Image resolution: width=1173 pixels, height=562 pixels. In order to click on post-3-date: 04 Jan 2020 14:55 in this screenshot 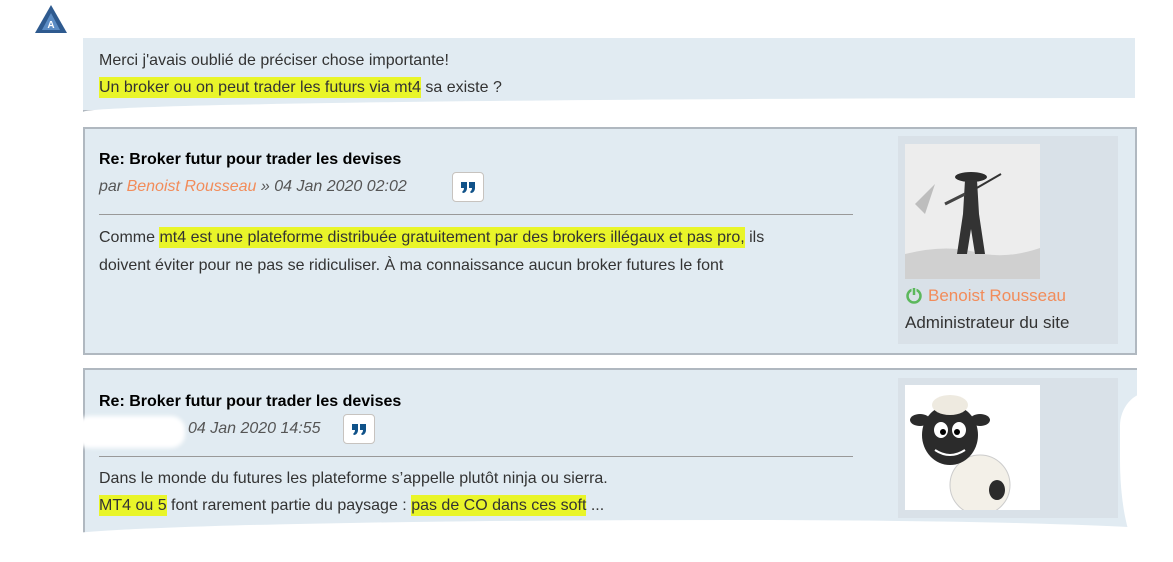, I will do `click(254, 428)`.